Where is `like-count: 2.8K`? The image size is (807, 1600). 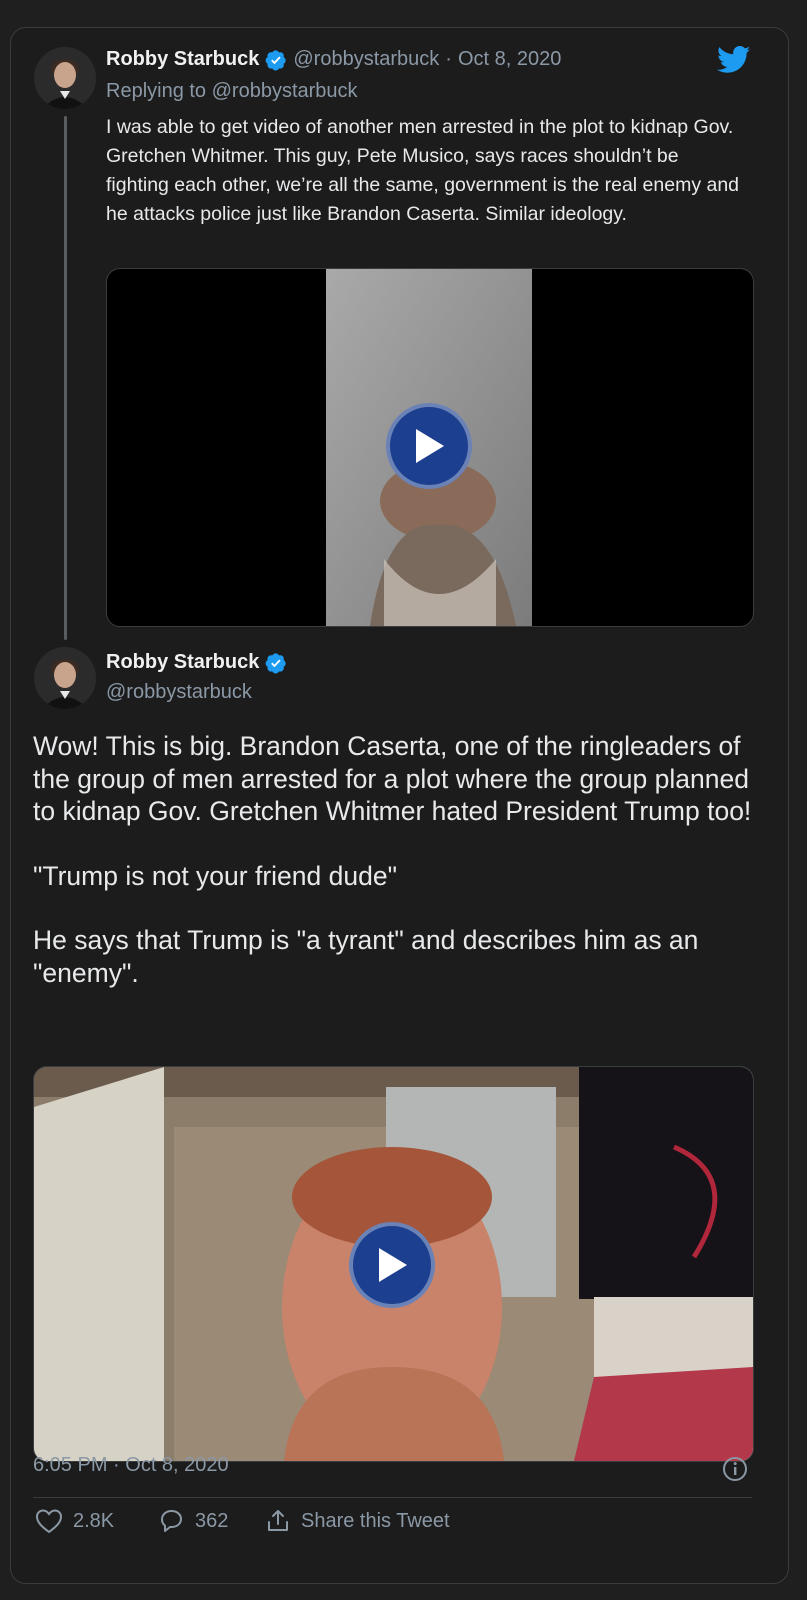 like-count: 2.8K is located at coordinates (94, 1520).